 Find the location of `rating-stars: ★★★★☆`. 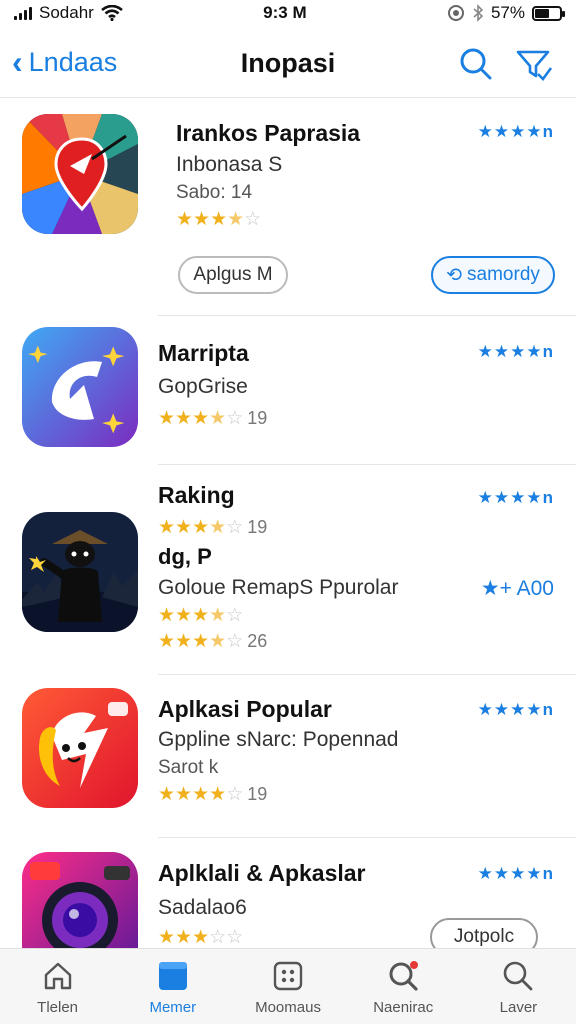

rating-stars: ★★★★☆ is located at coordinates (218, 219).